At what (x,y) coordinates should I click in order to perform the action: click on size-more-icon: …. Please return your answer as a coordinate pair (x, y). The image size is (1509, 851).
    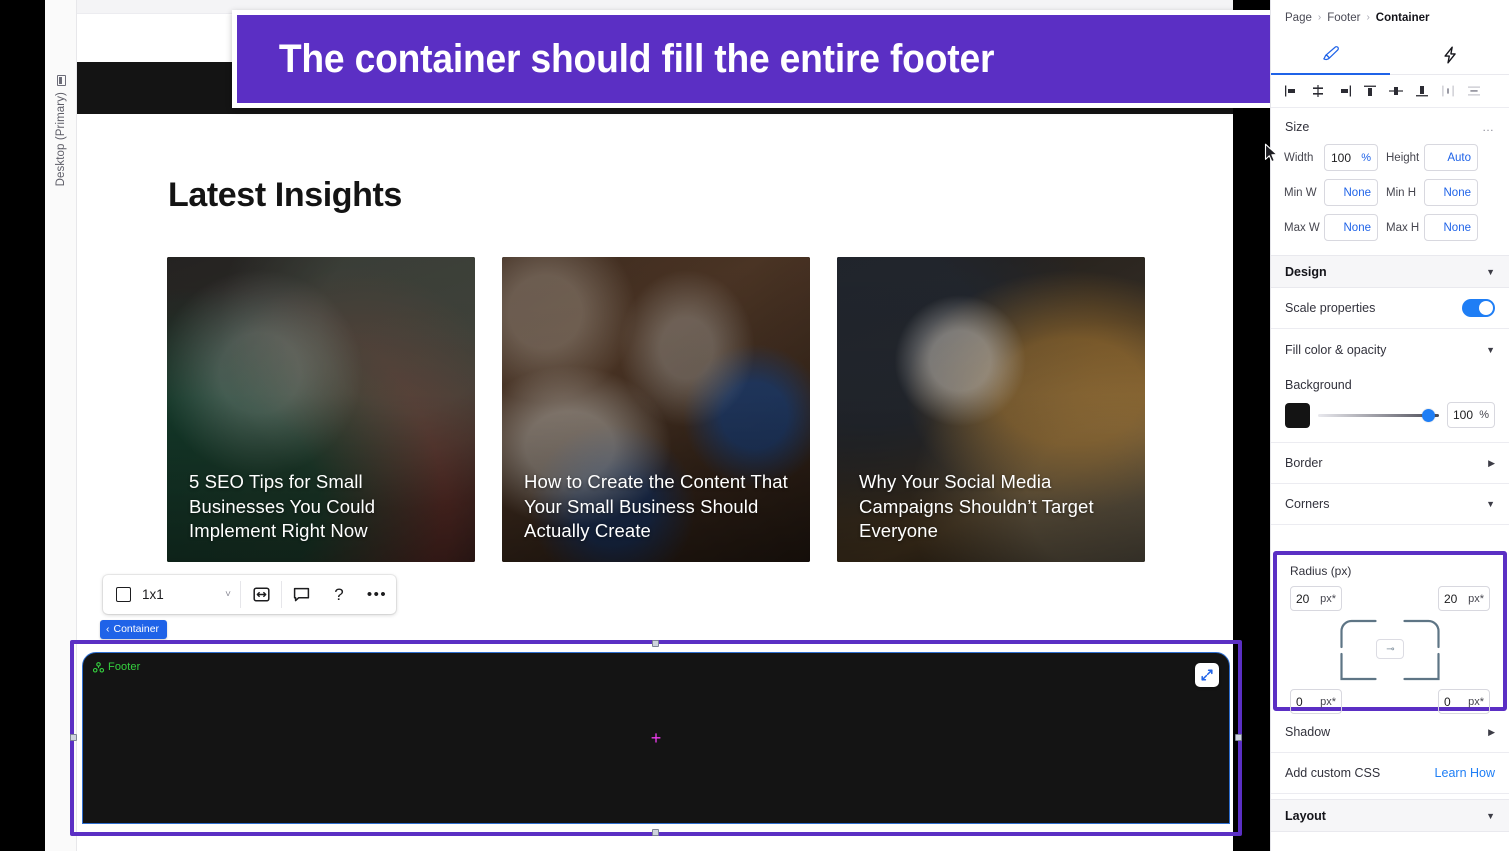
    Looking at the image, I should click on (1488, 127).